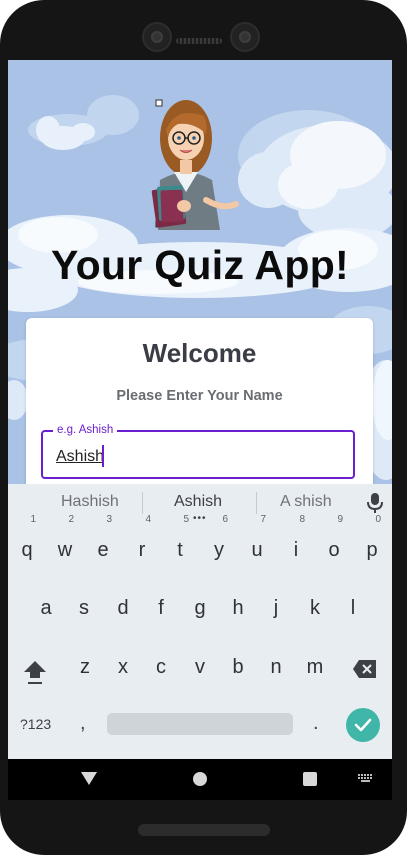  What do you see at coordinates (372, 543) in the screenshot?
I see `key-p: p0` at bounding box center [372, 543].